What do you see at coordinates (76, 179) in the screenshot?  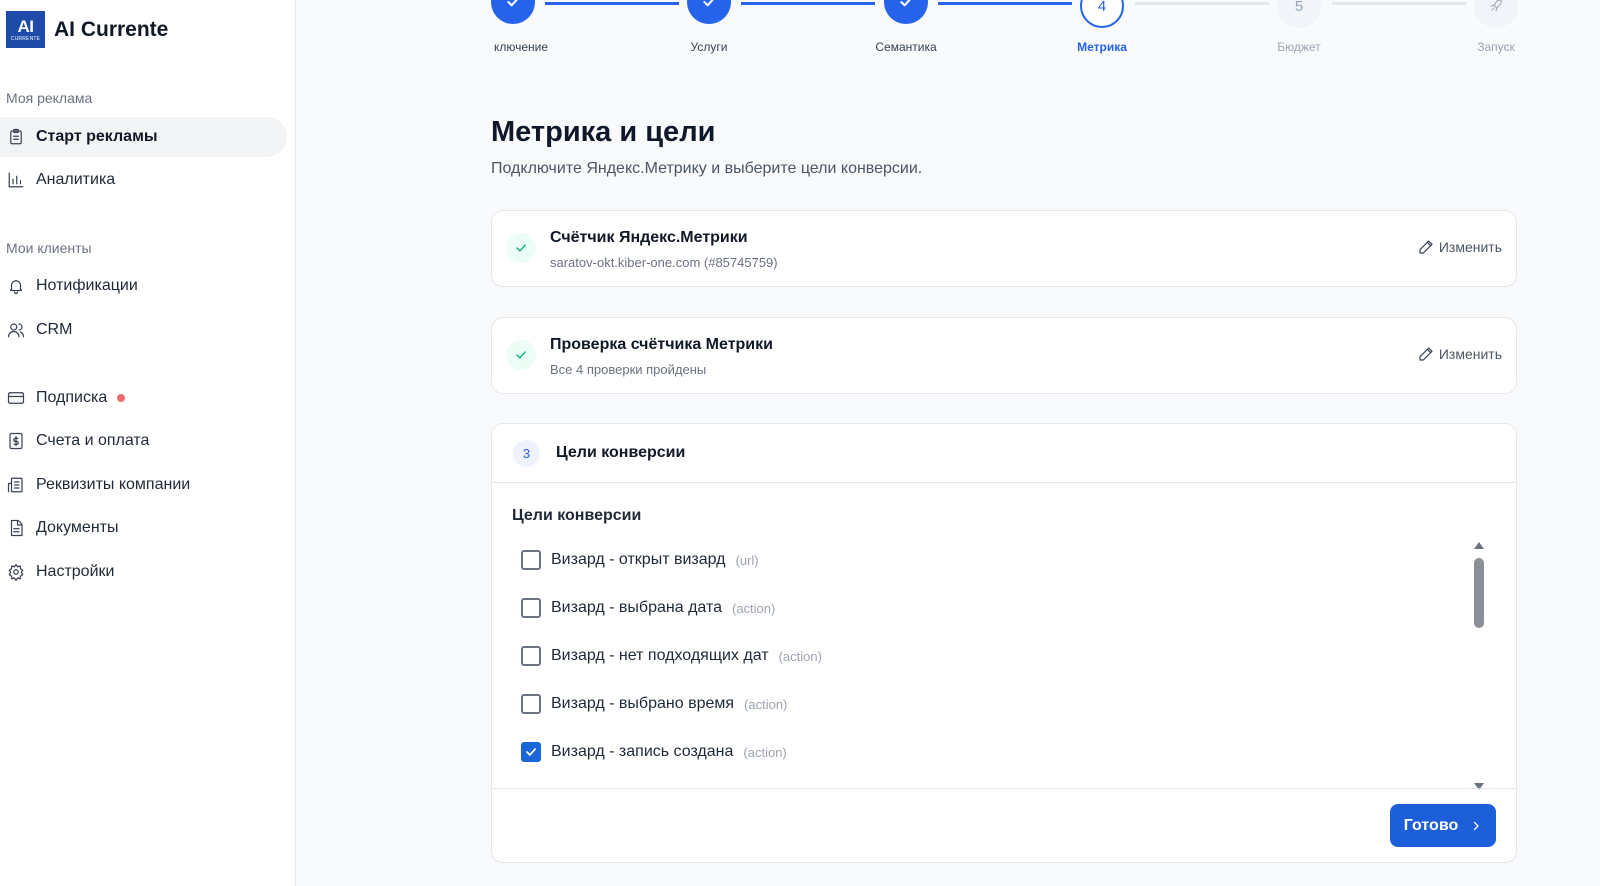 I see `sidebar-item-label: Аналитика` at bounding box center [76, 179].